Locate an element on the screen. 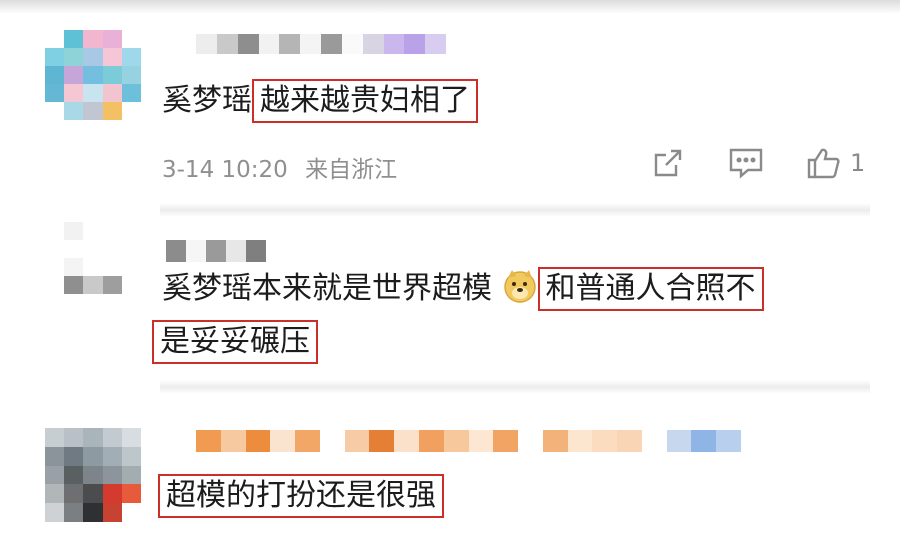 This screenshot has width=900, height=543. share-button is located at coordinates (668, 163).